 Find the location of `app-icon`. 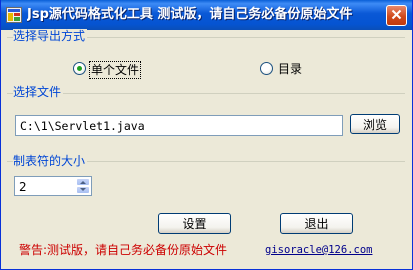

app-icon is located at coordinates (14, 15).